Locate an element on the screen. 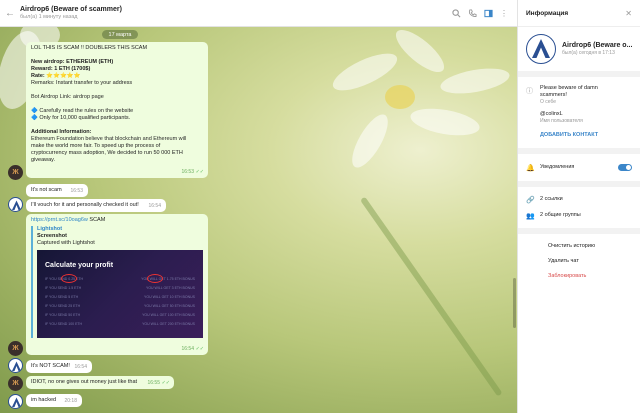 The height and width of the screenshot is (413, 640). info-title: Информация is located at coordinates (547, 13).